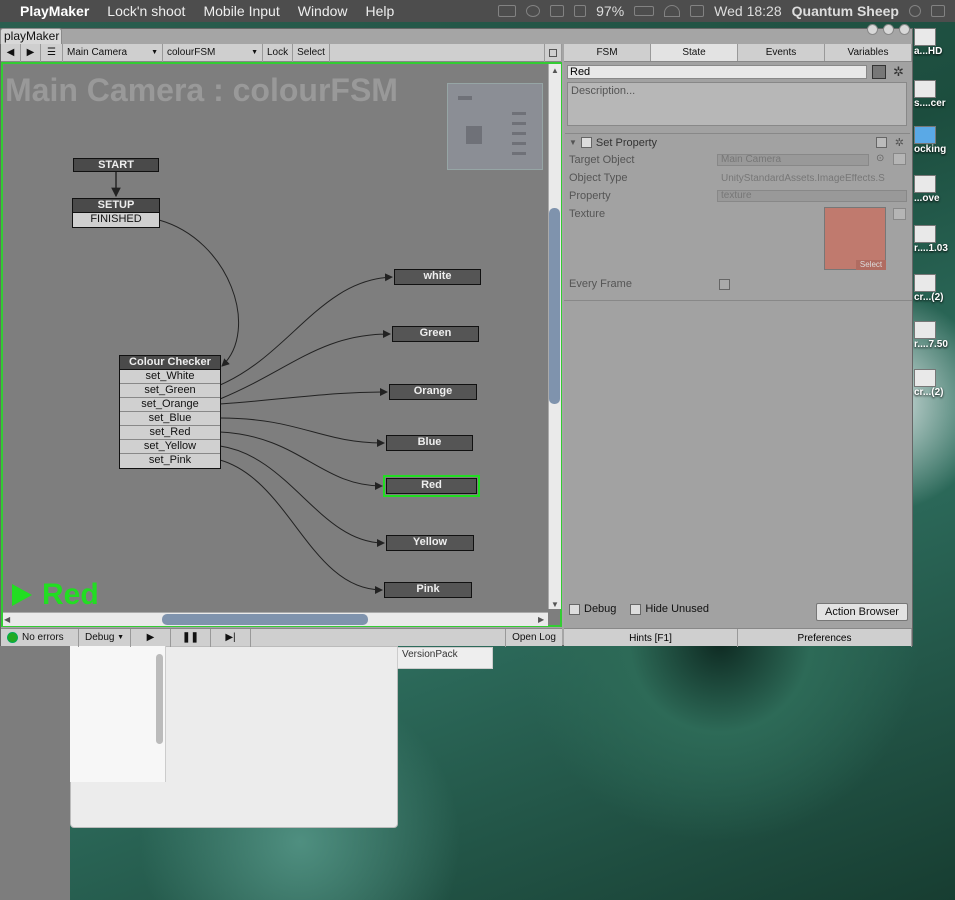 This screenshot has width=955, height=900. Describe the element at coordinates (170, 391) in the screenshot. I see `event-set-green: set_Green` at that location.